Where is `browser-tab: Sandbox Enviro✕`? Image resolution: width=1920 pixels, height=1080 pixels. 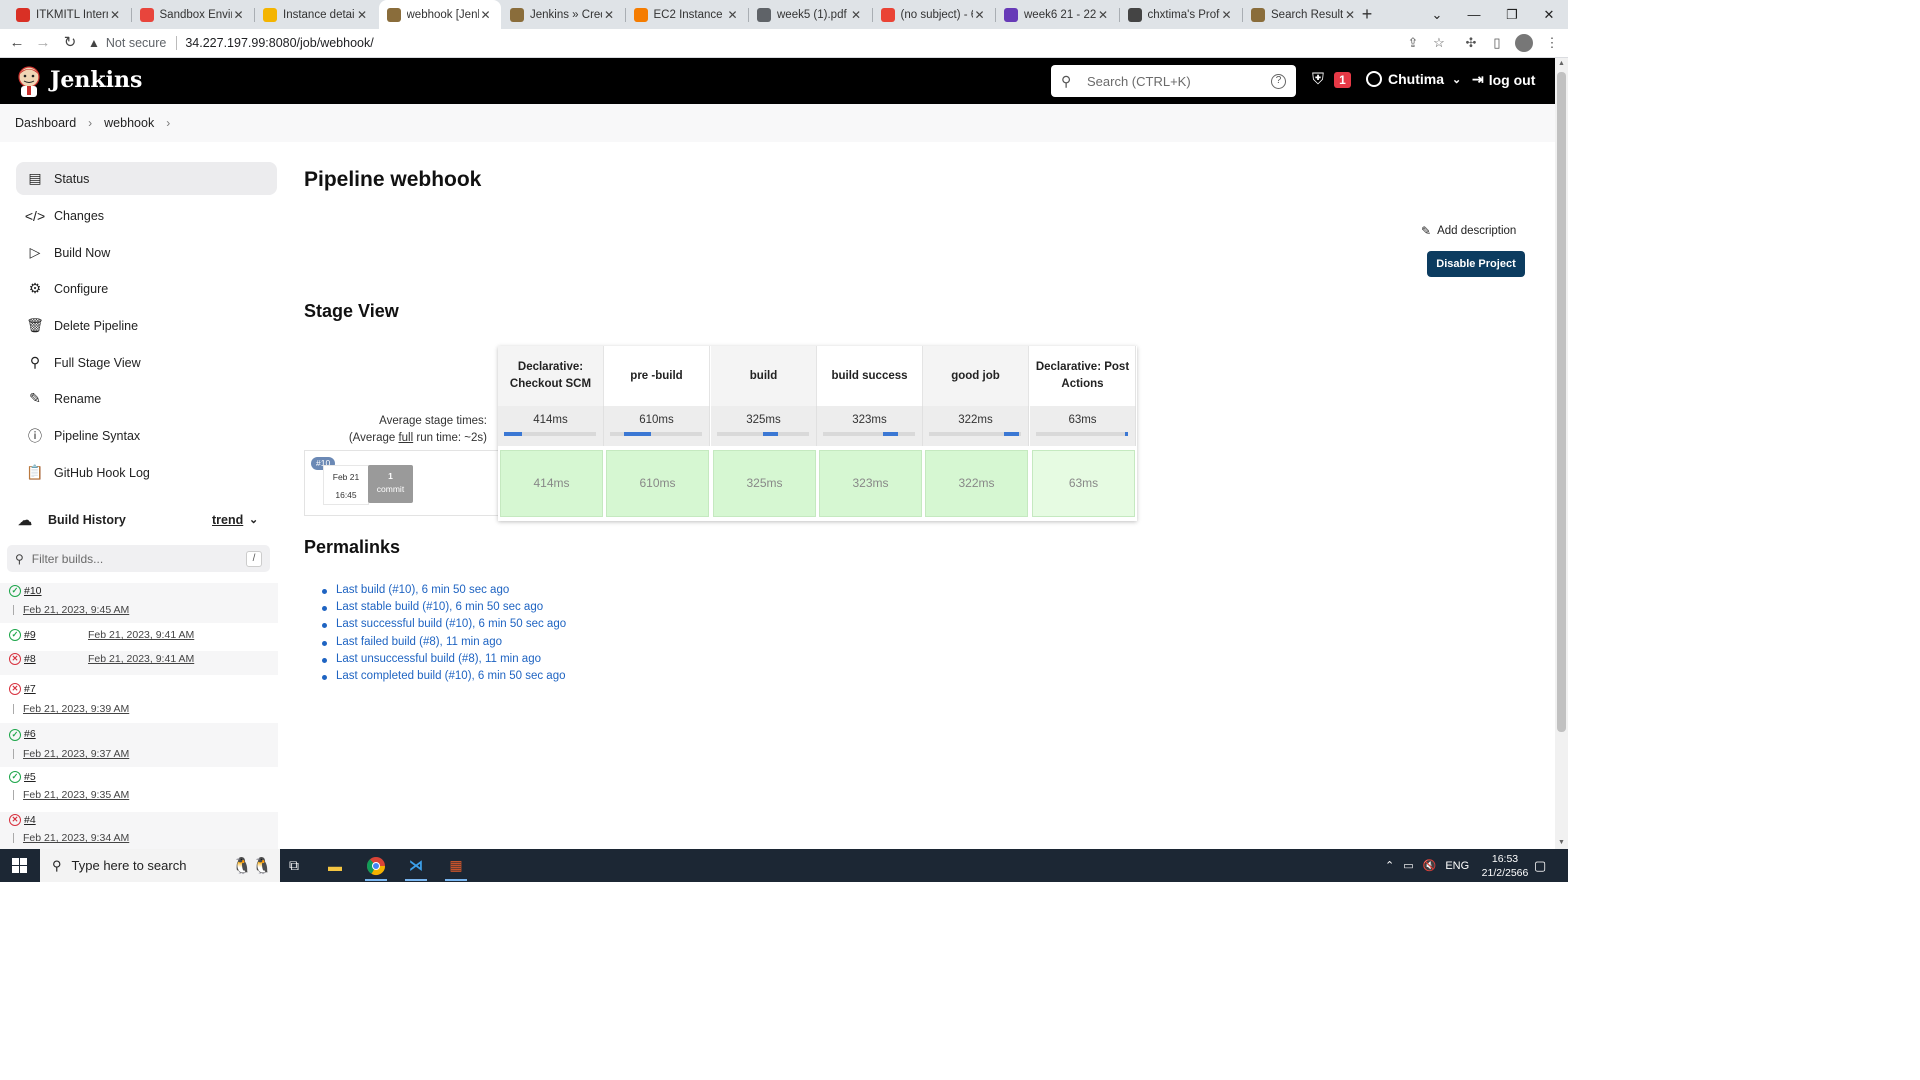 browser-tab: Sandbox Enviro✕ is located at coordinates (193, 14).